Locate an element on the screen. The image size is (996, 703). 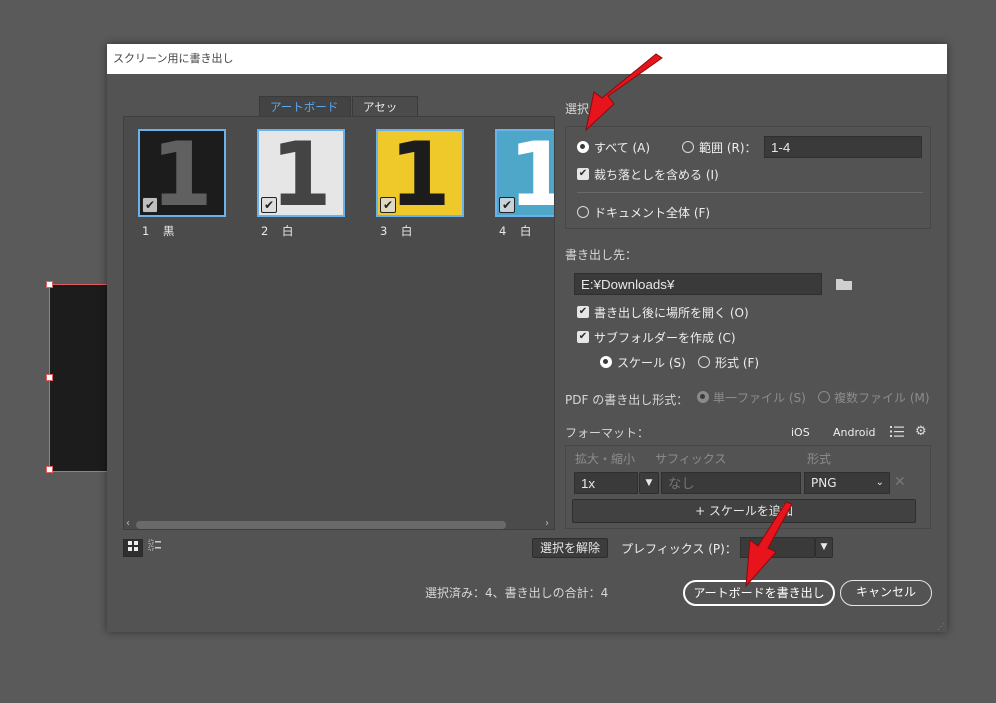
column-format: 形式 is located at coordinates (819, 459).